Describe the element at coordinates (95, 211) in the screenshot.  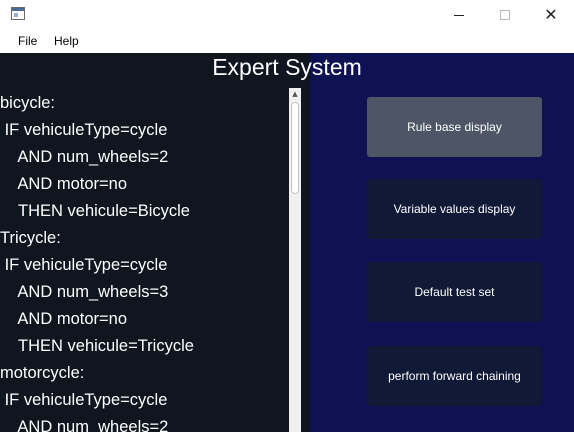
I see `rule-line: THEN vehicule=Bicycle` at that location.